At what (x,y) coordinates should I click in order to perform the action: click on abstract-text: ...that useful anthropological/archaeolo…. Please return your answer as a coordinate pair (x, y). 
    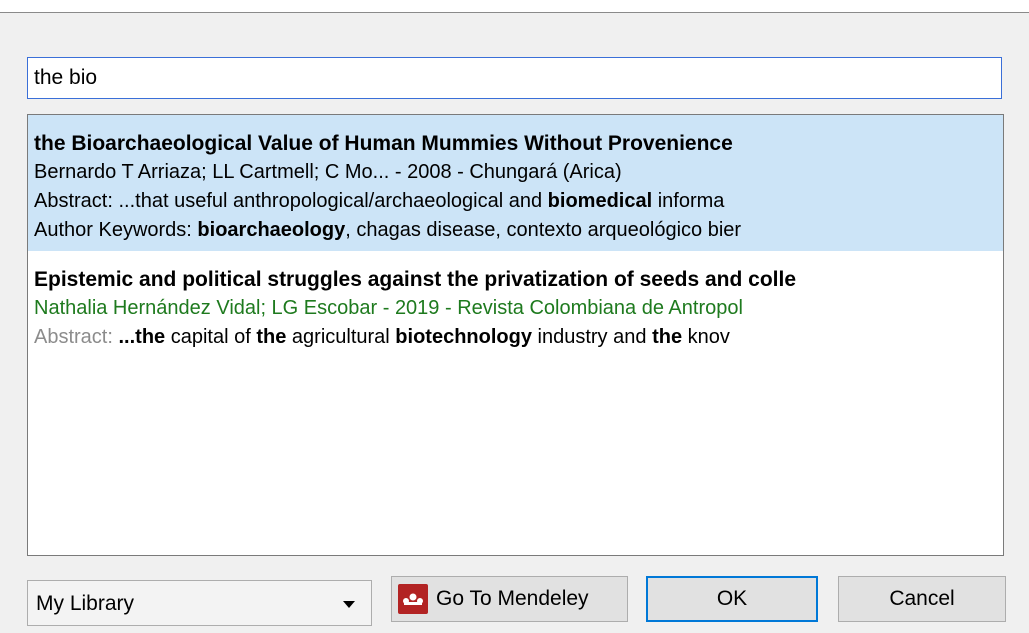
    Looking at the image, I should click on (330, 201).